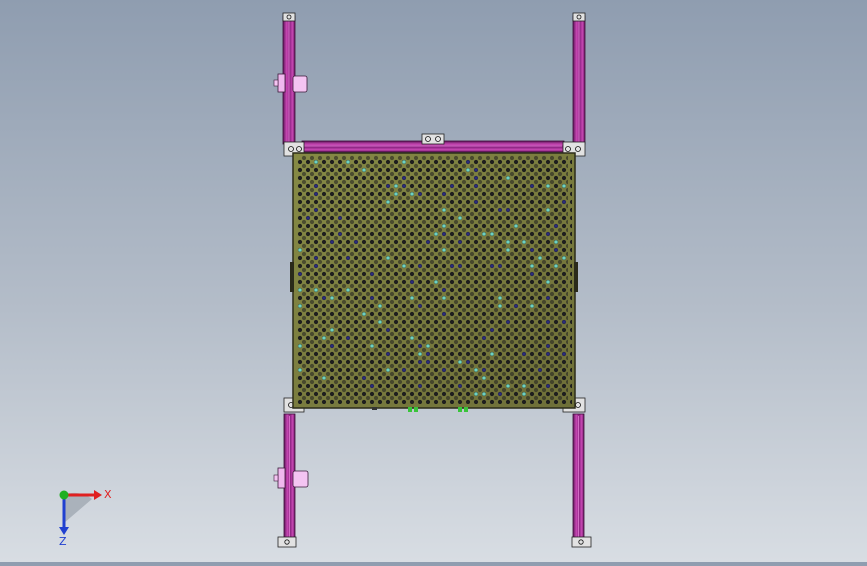 The width and height of the screenshot is (867, 566). What do you see at coordinates (578, 478) in the screenshot?
I see `profile-bottom-right` at bounding box center [578, 478].